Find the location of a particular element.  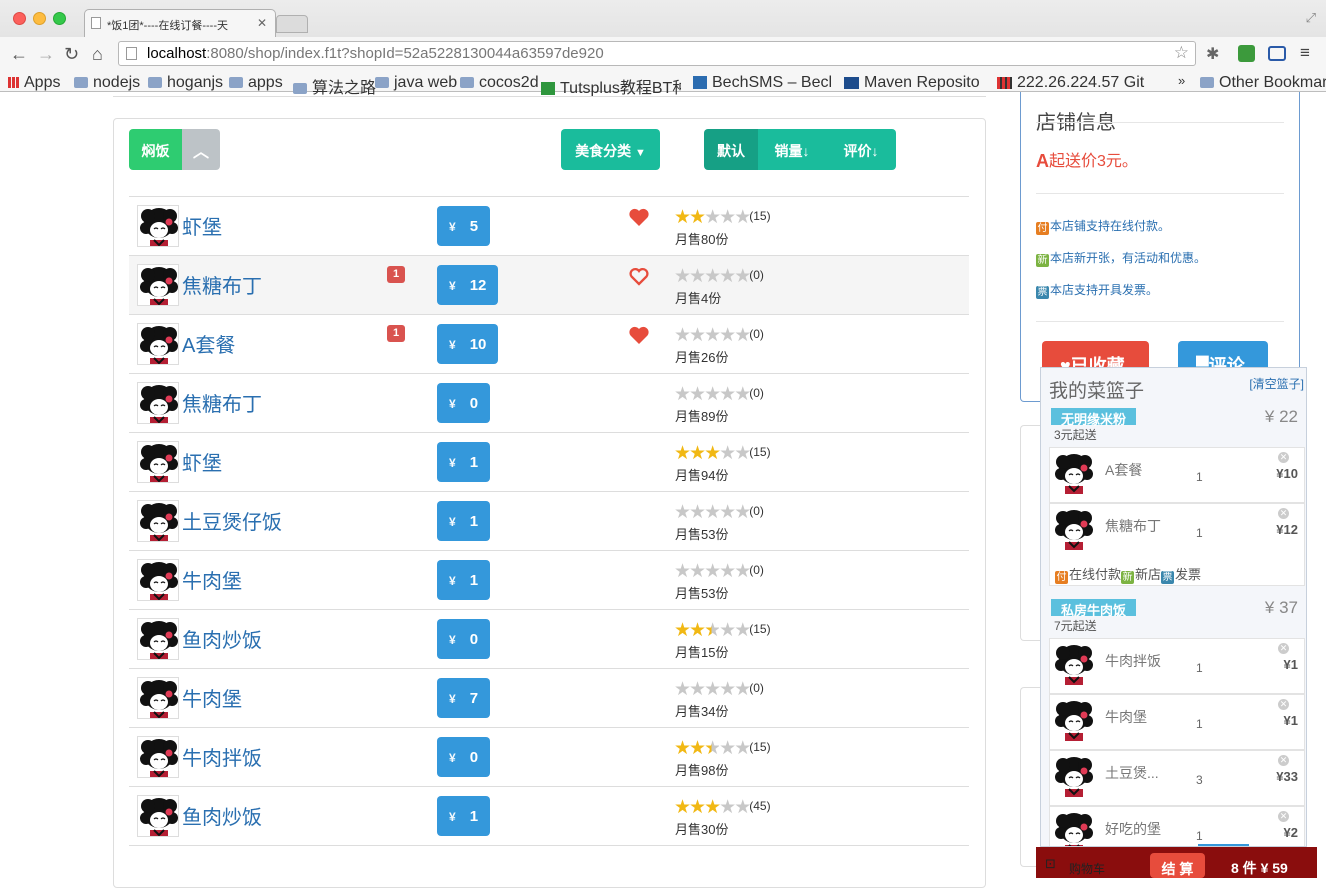

cart-shop-name: 私房牛肉饭 is located at coordinates (1094, 608).